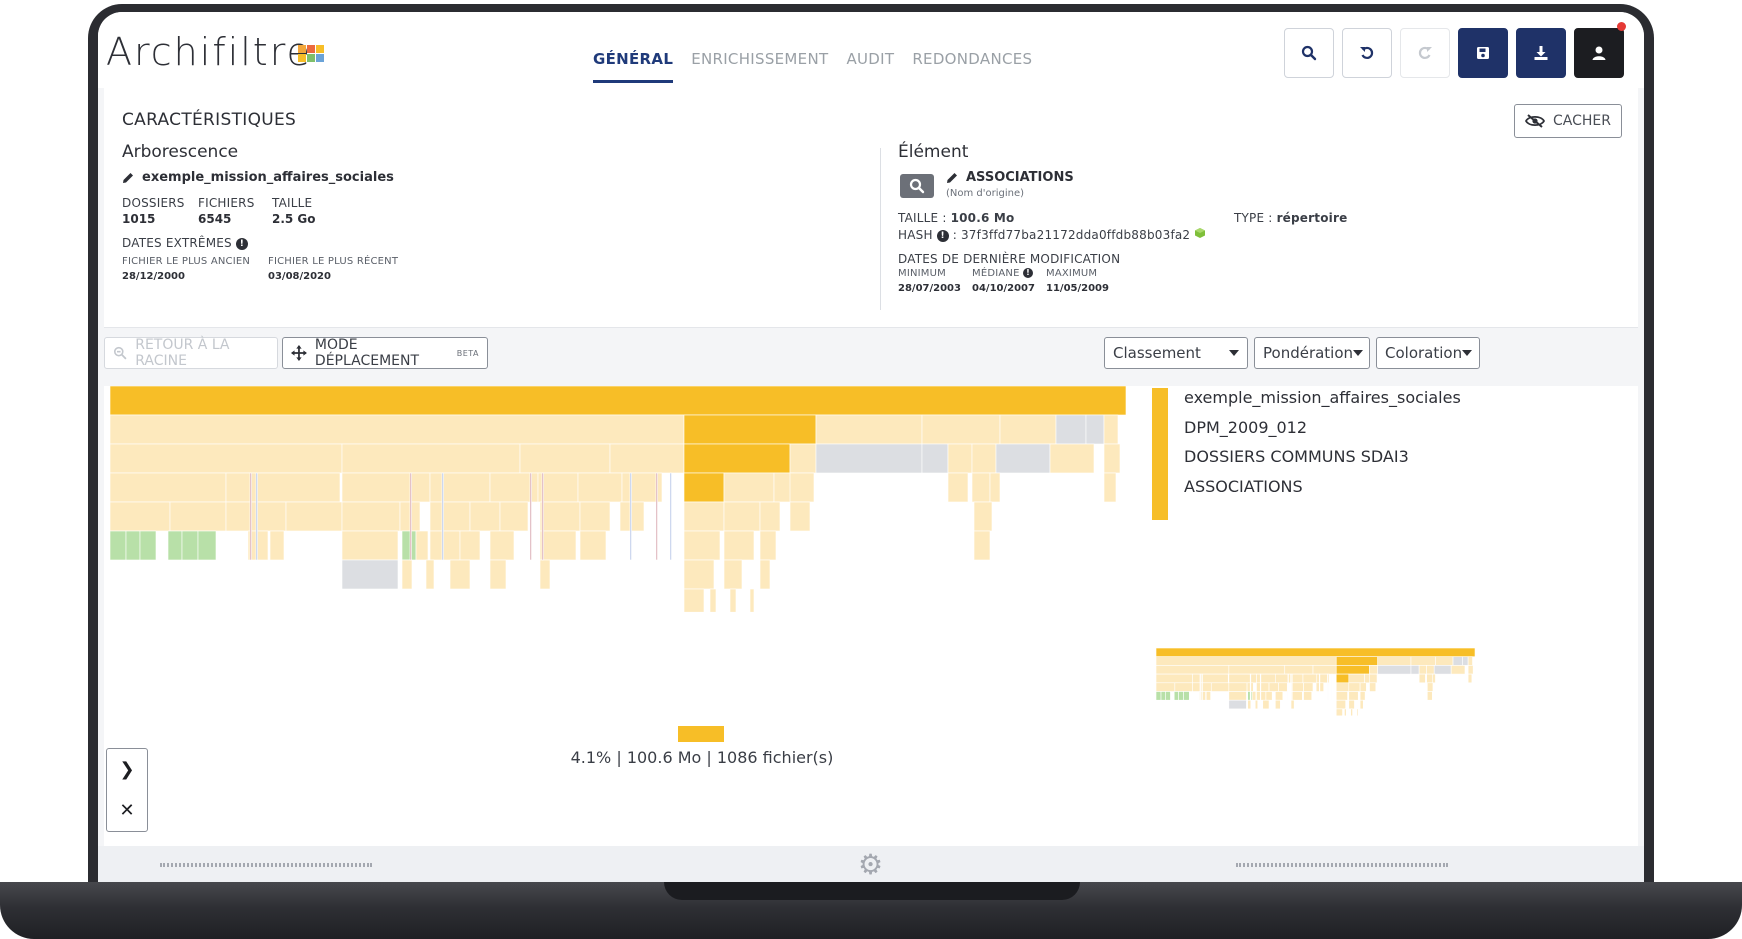  I want to click on info-icon: !, so click(942, 235).